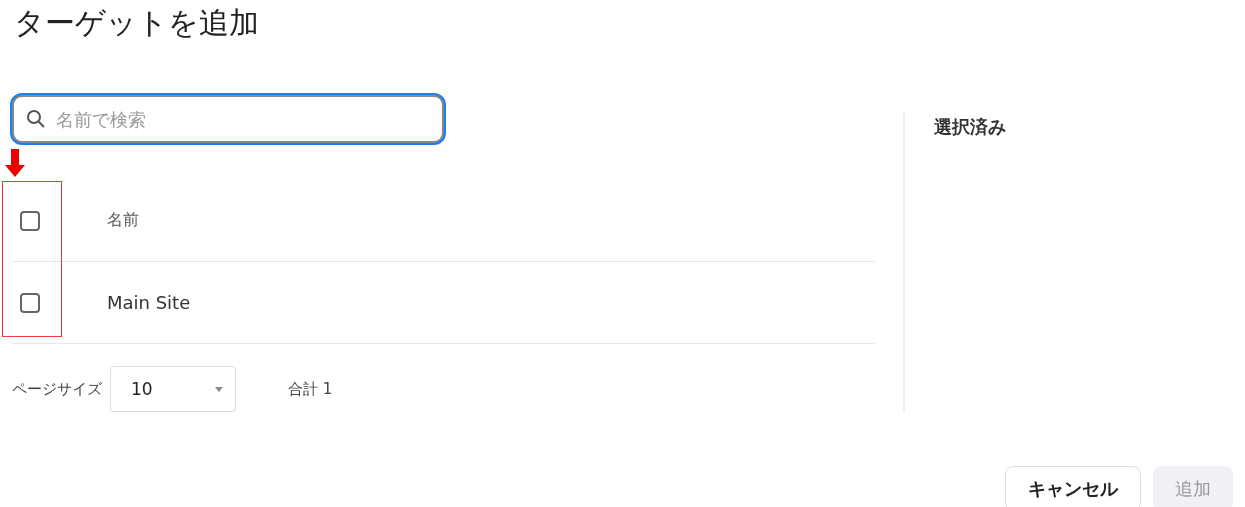 The height and width of the screenshot is (507, 1245). What do you see at coordinates (36, 119) in the screenshot?
I see `search-icon` at bounding box center [36, 119].